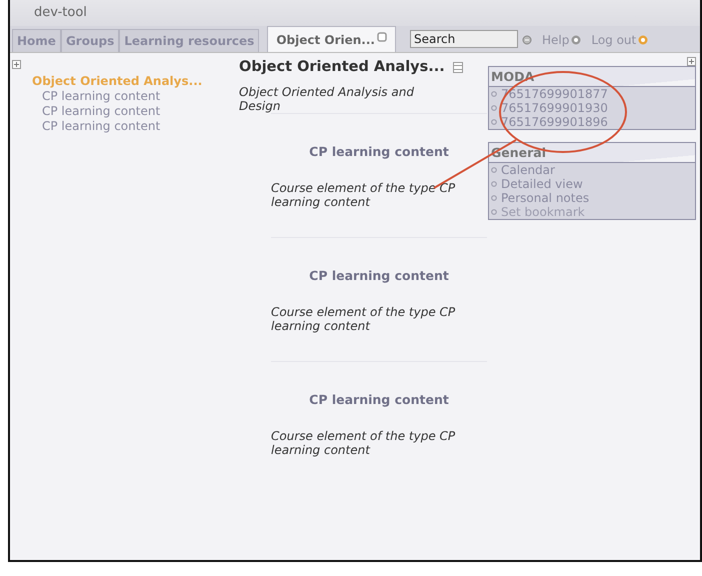 This screenshot has height=576, width=702. I want to click on window-icon, so click(457, 67).